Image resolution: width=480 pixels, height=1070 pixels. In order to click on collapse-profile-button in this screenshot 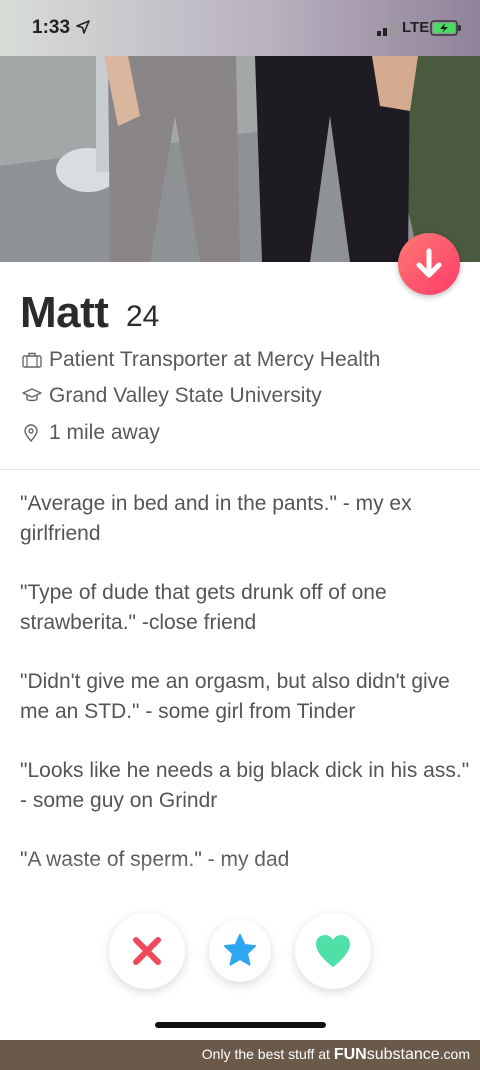, I will do `click(429, 264)`.